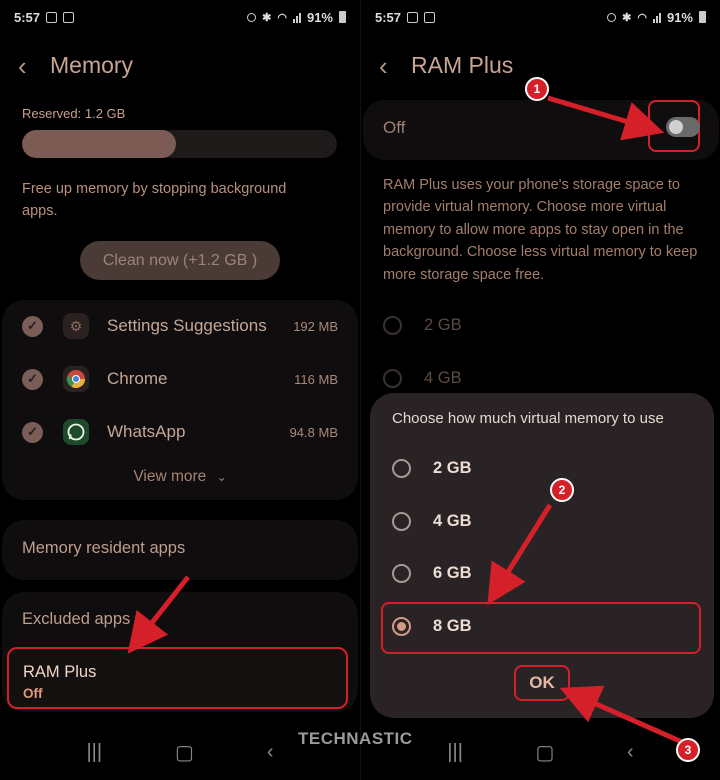 The height and width of the screenshot is (780, 720). What do you see at coordinates (443, 325) in the screenshot?
I see `bg-option-label: 2 GB` at bounding box center [443, 325].